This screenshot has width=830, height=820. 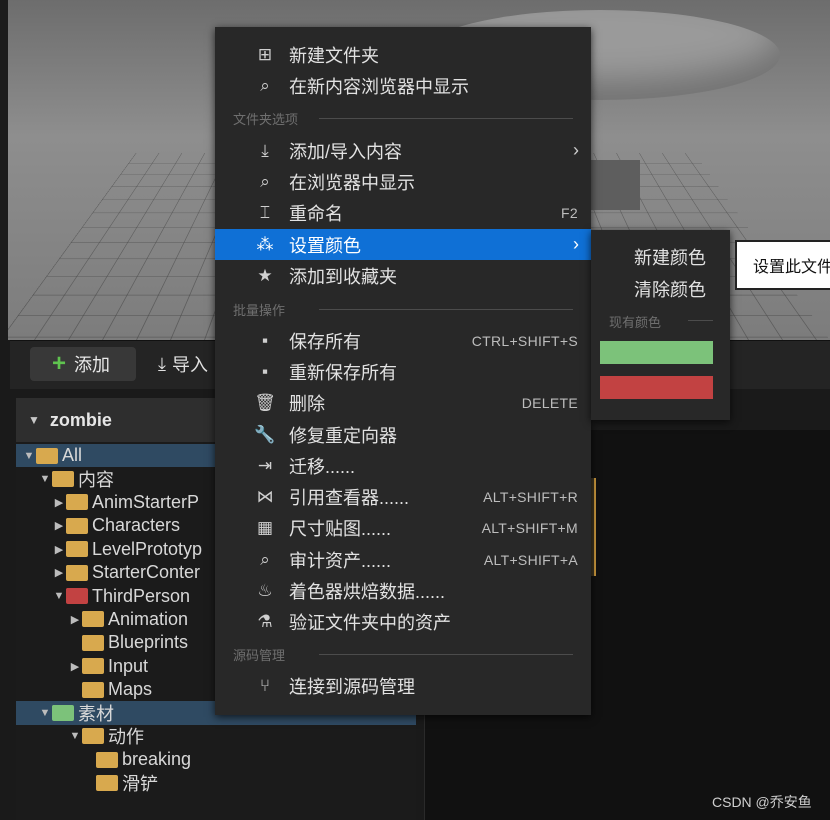 What do you see at coordinates (403, 434) in the screenshot?
I see `menu-item: 🔧 修复重定向器` at bounding box center [403, 434].